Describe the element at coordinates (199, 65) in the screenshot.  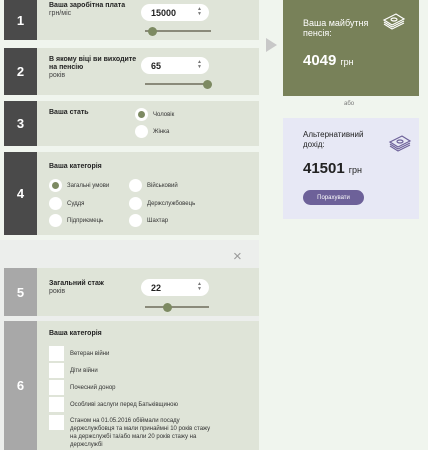
I see `retirement-spinner-icon: ▲ ▼` at that location.